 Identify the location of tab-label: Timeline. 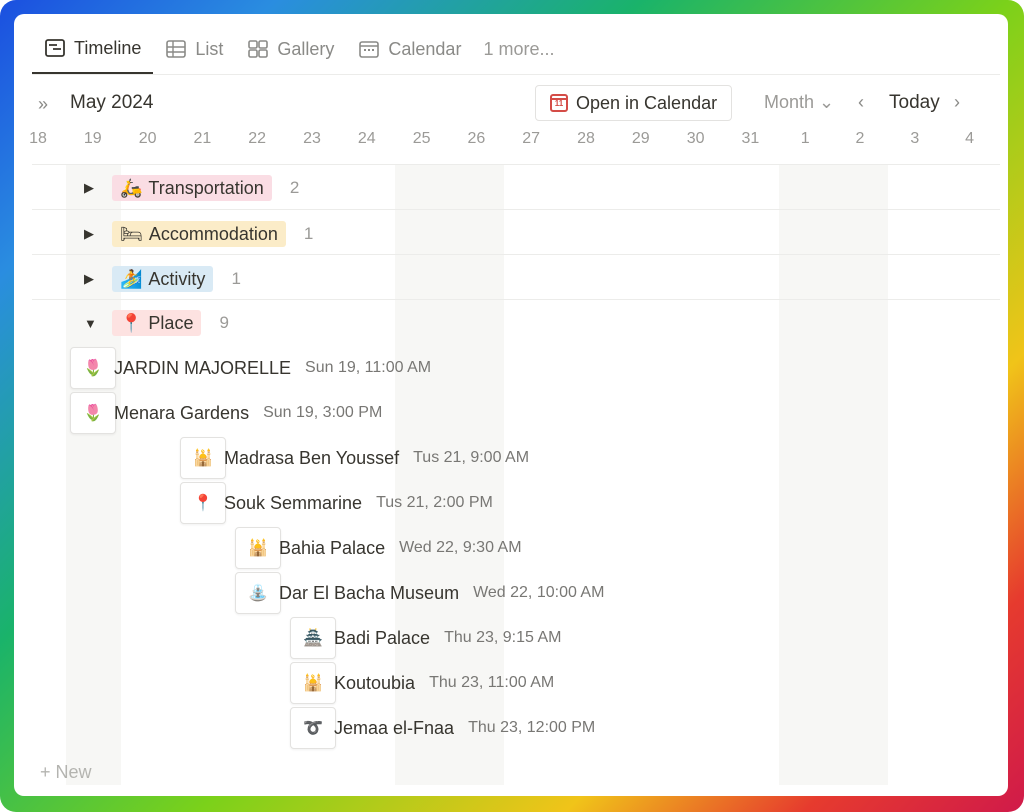
(108, 47).